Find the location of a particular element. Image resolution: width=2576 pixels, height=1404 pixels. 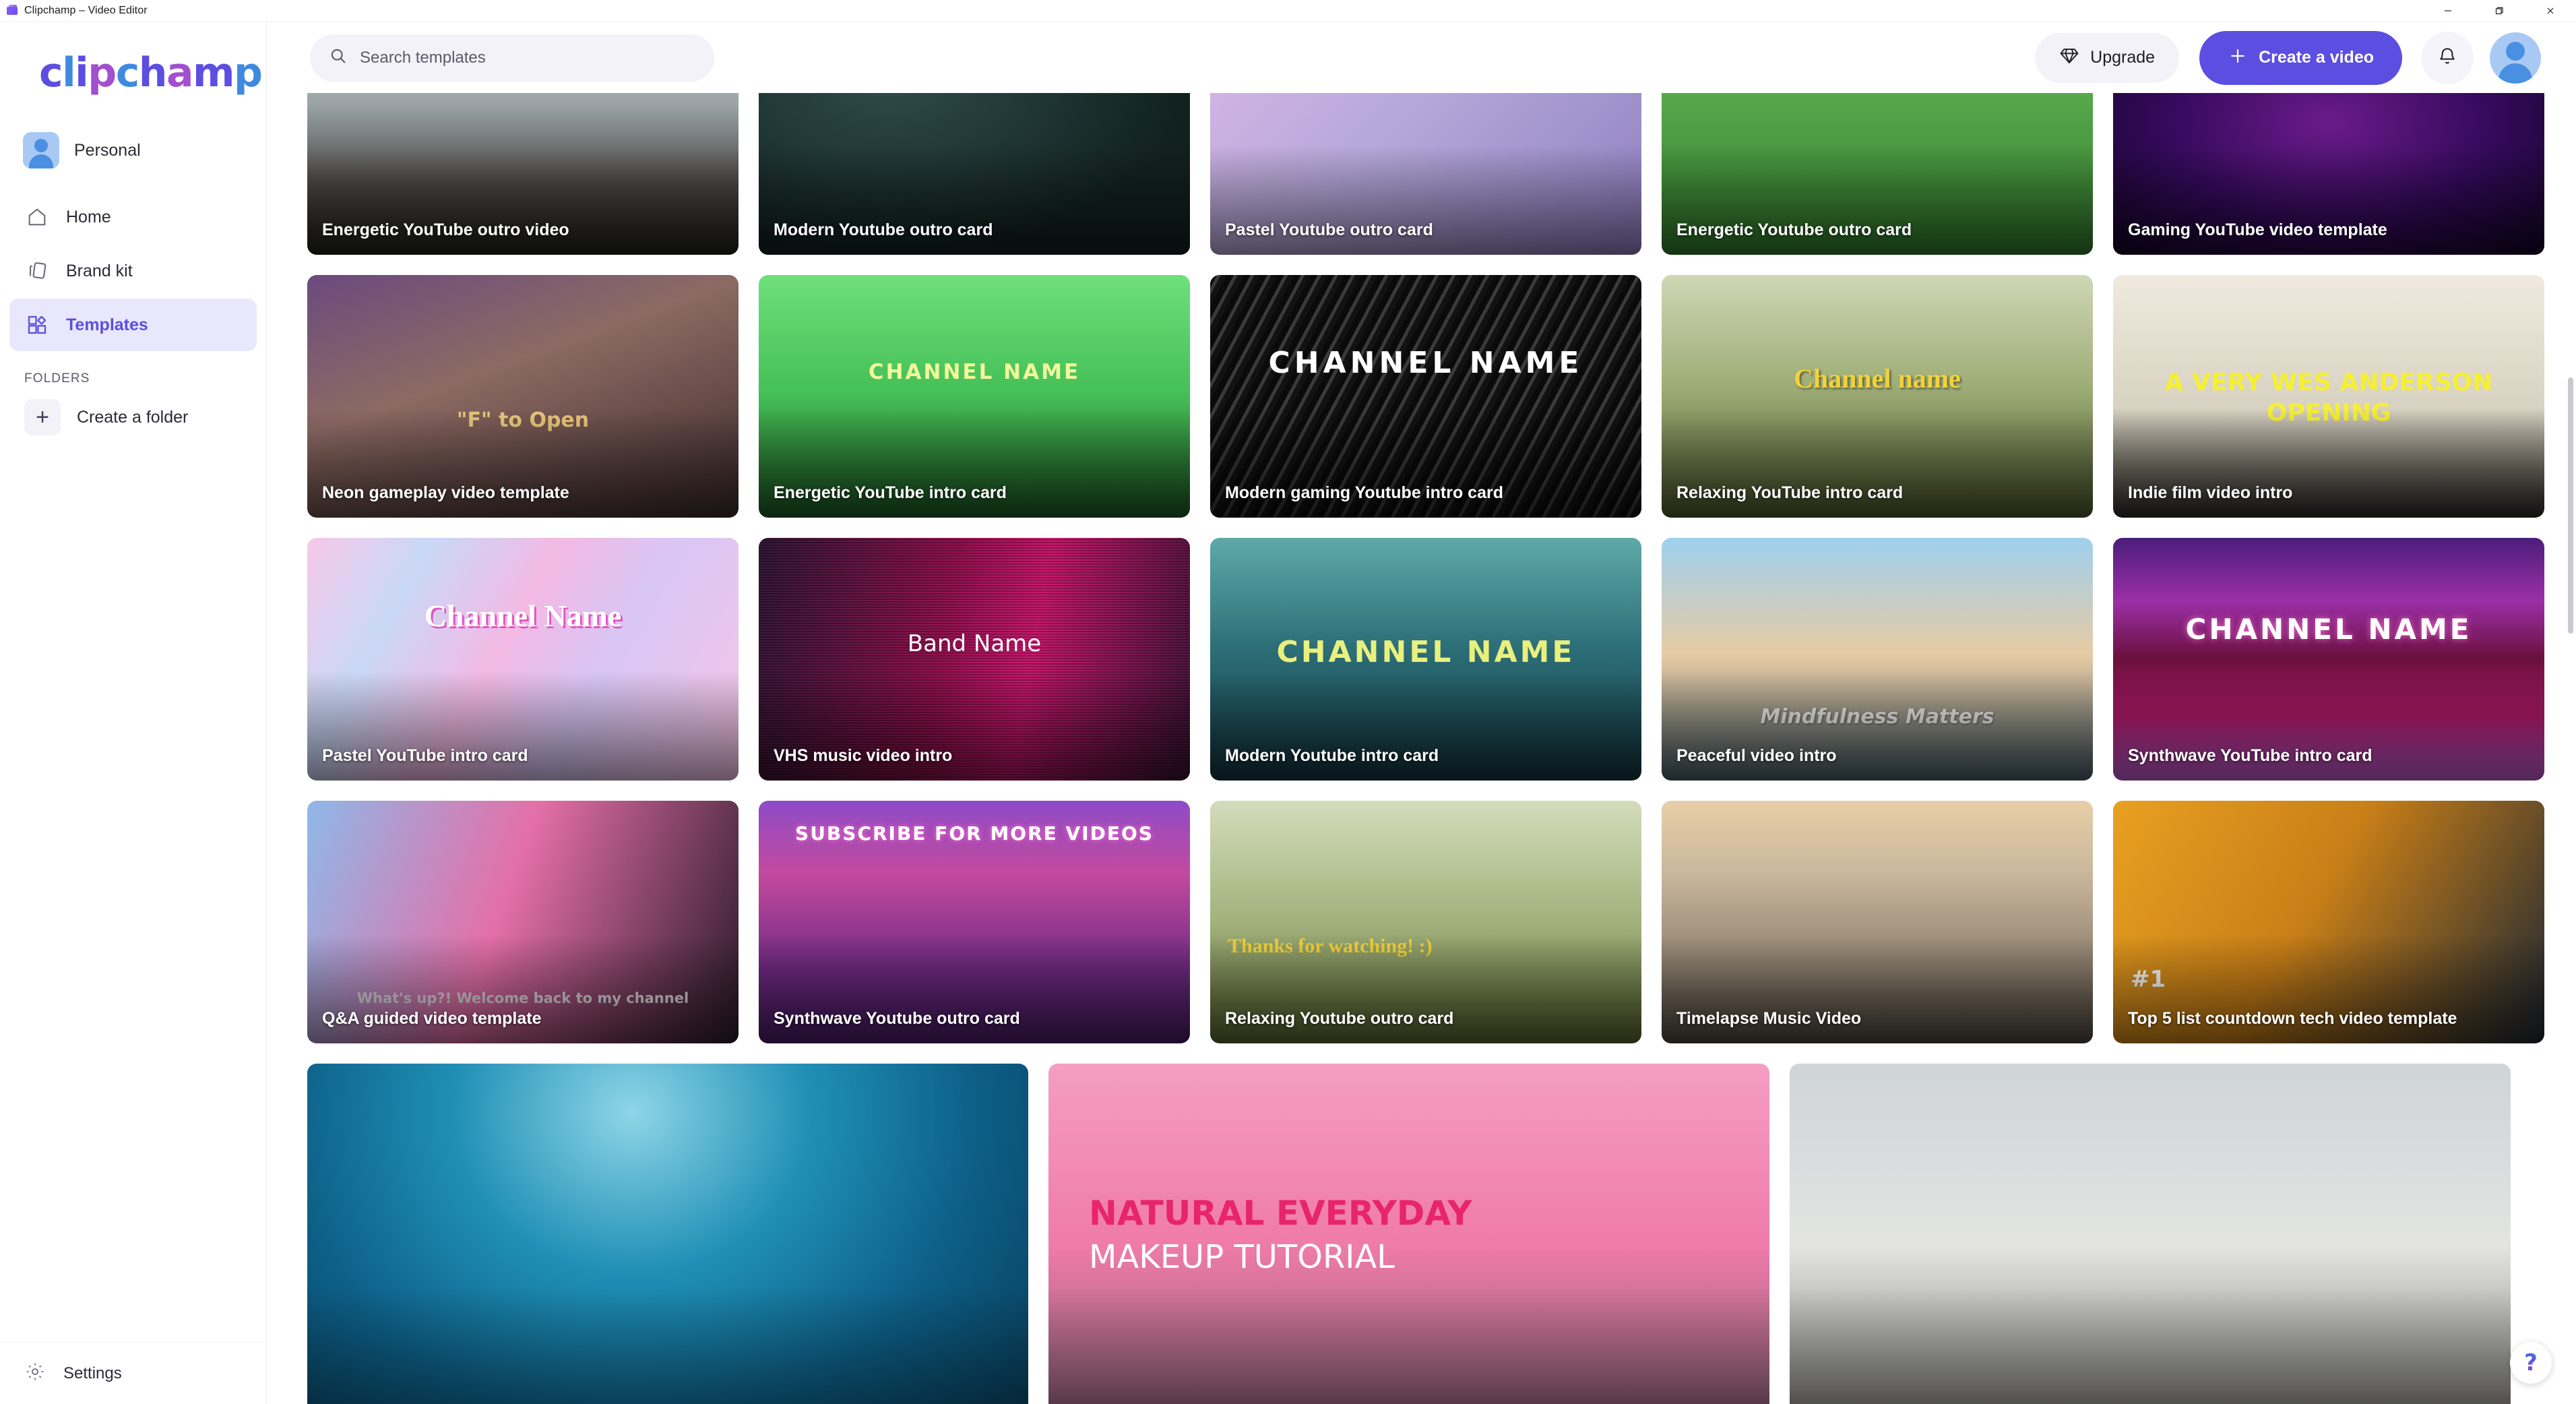

template-title: Peaceful video intro is located at coordinates (1756, 755).